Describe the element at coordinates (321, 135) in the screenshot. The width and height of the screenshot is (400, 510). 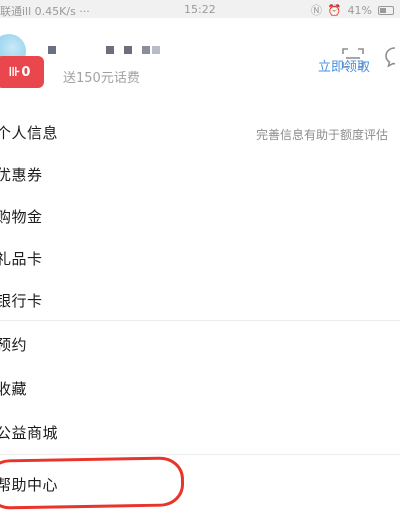
I see `menu-item-hint: 完善信息有助于额度评估` at that location.